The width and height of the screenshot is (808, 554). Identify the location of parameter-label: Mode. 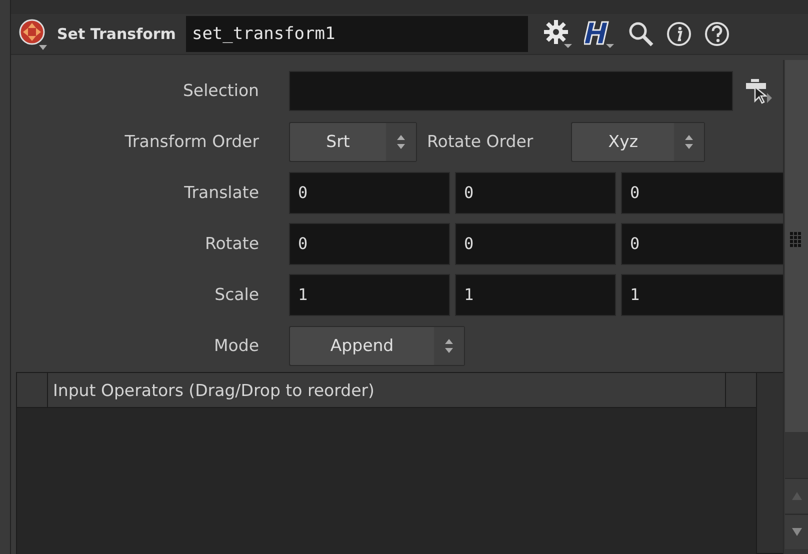
(236, 345).